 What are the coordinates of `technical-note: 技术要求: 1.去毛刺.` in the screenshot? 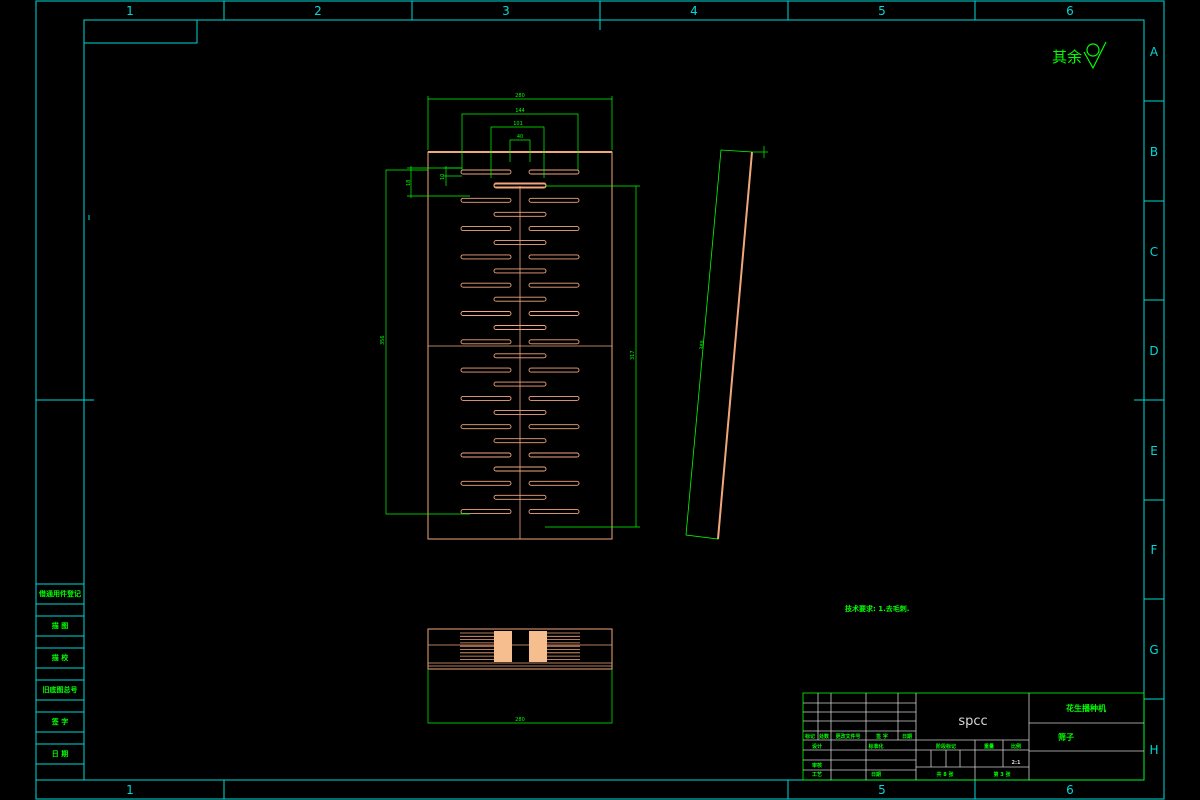 It's located at (877, 608).